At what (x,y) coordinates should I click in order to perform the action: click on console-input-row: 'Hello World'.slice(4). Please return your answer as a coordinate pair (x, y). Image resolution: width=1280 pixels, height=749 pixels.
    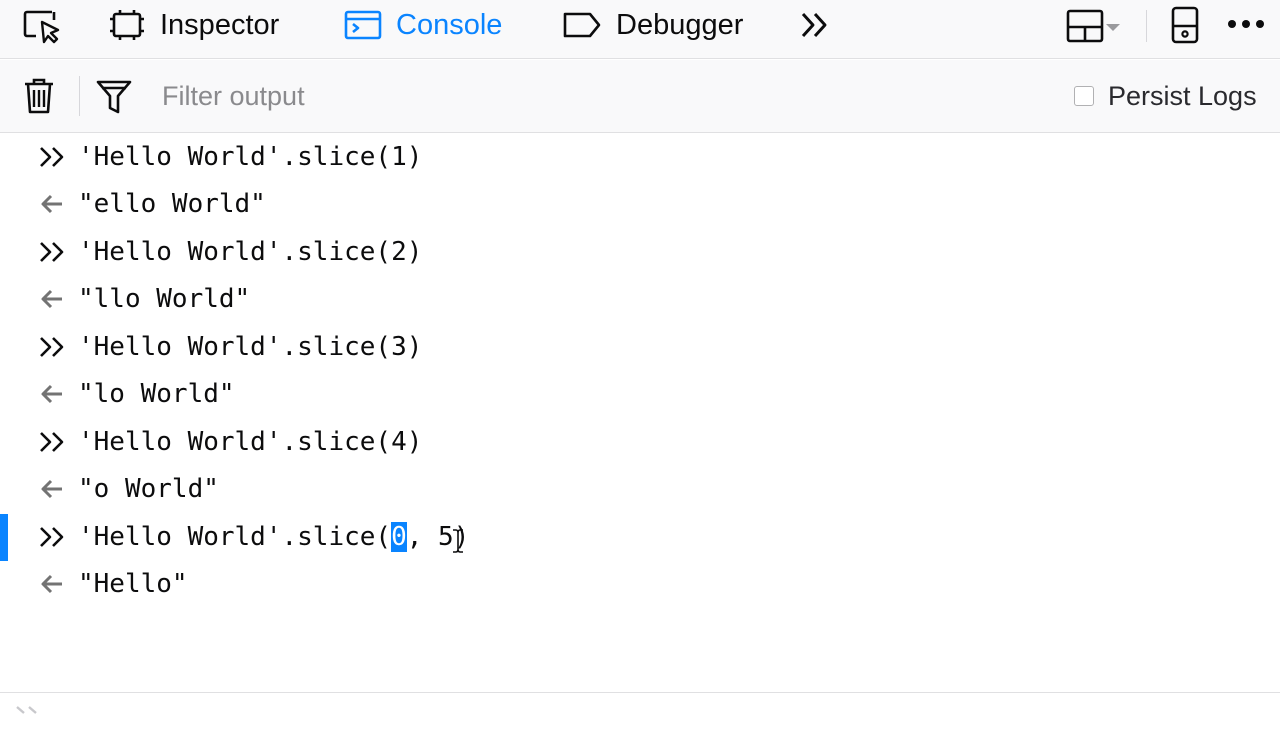
    Looking at the image, I should click on (640, 442).